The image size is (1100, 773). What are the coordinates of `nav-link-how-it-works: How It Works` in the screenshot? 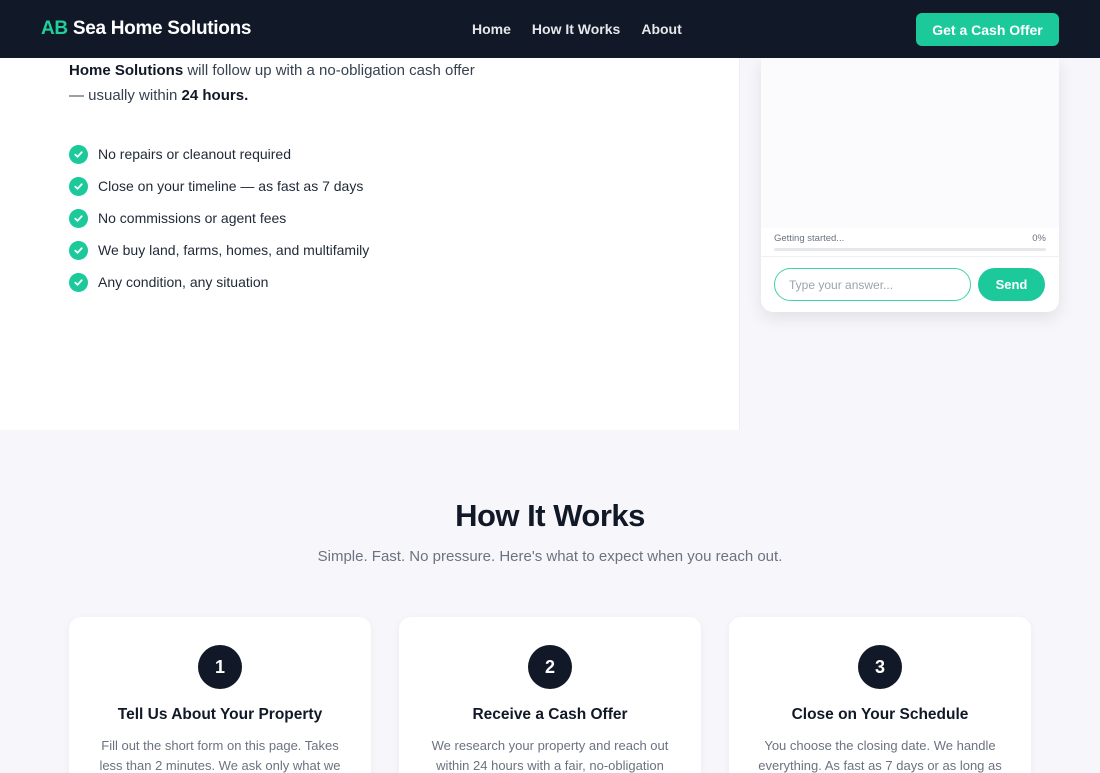 It's located at (576, 29).